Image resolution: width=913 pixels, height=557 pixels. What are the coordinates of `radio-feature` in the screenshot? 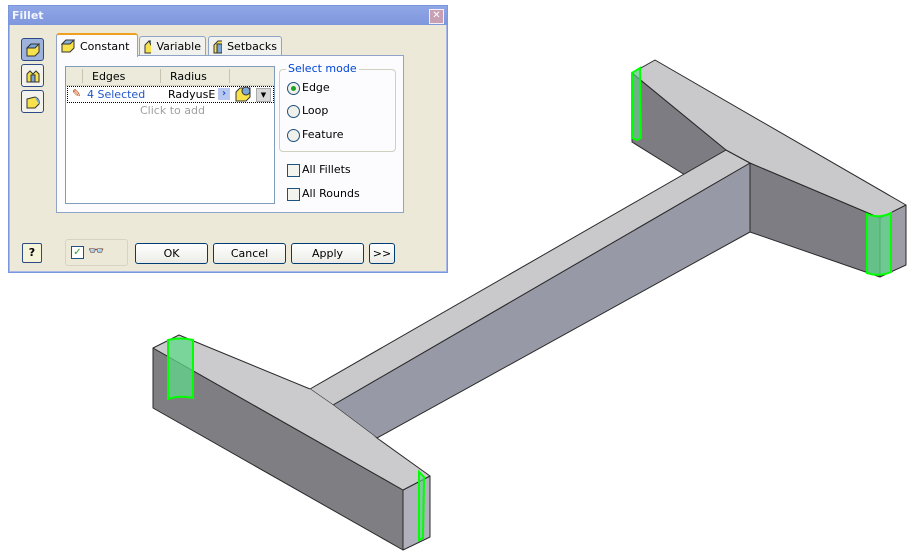 It's located at (293, 135).